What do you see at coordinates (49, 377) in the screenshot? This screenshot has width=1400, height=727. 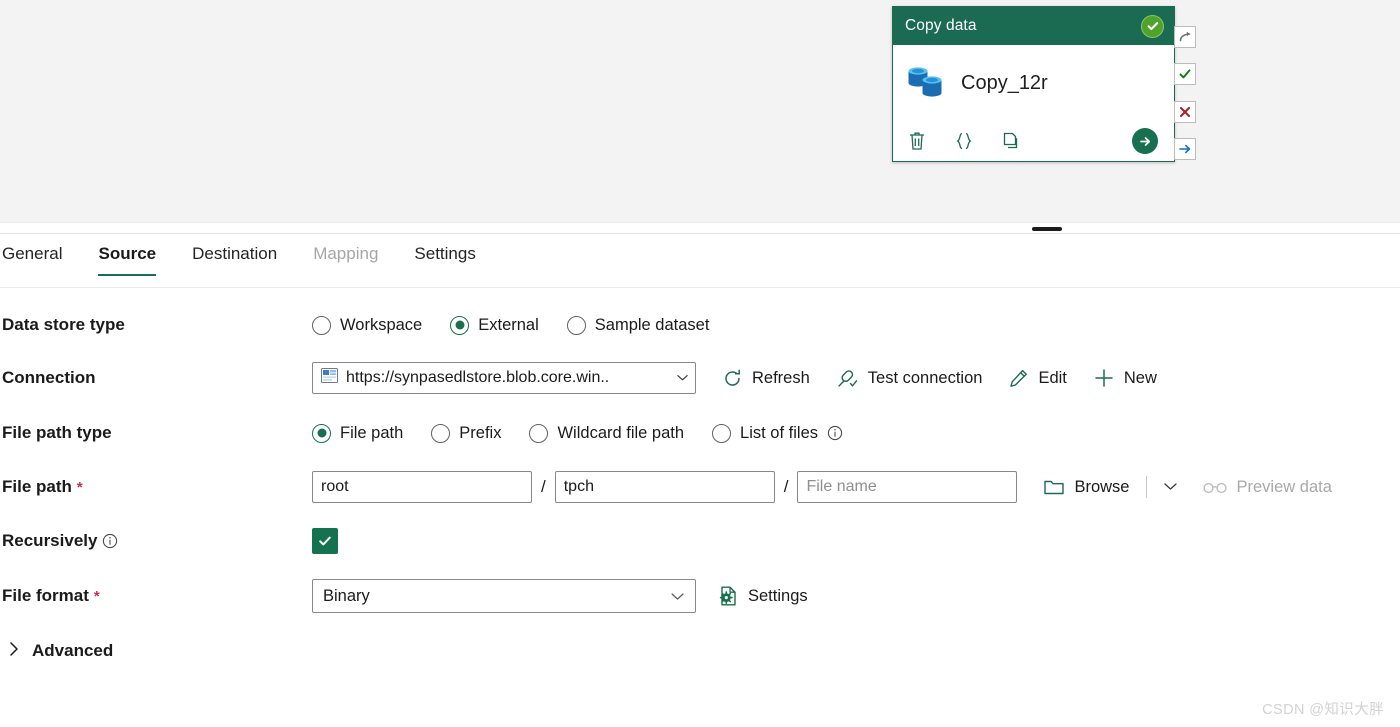 I see `connection-label-text: Connection` at bounding box center [49, 377].